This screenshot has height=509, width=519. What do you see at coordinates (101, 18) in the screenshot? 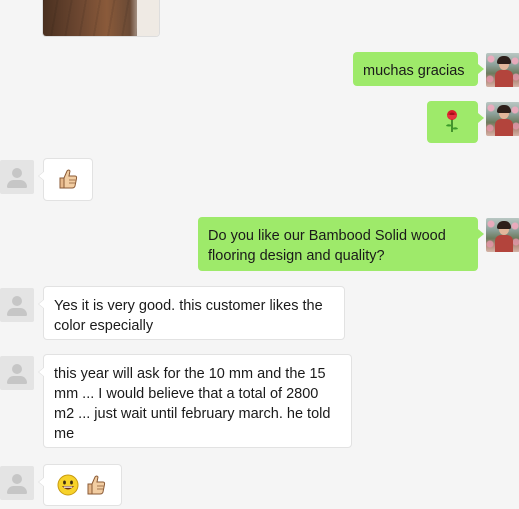
I see `image-message` at bounding box center [101, 18].